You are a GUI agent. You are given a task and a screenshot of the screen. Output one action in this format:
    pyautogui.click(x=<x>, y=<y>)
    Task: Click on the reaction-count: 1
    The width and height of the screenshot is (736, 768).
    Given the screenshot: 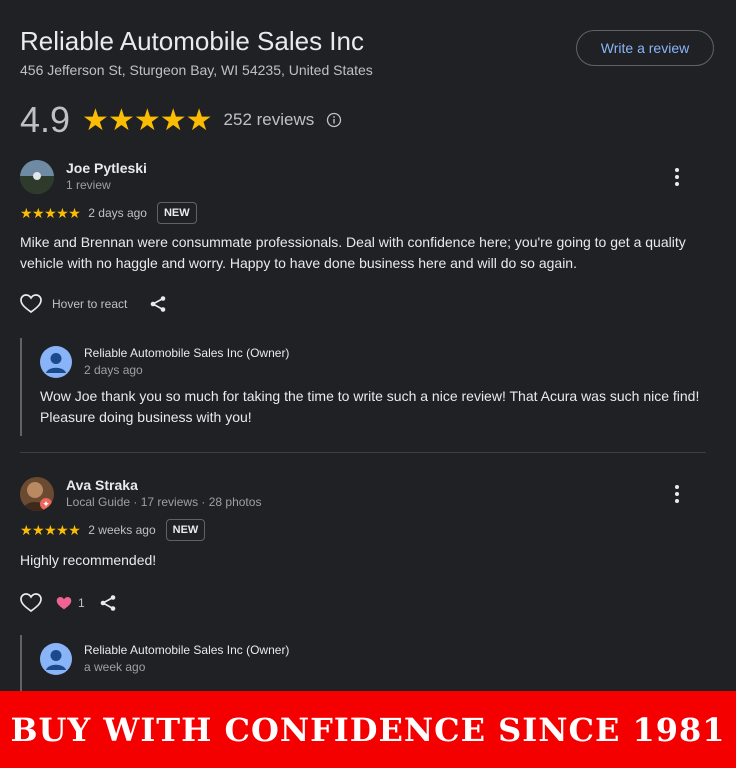 What is the action you would take?
    pyautogui.click(x=81, y=603)
    